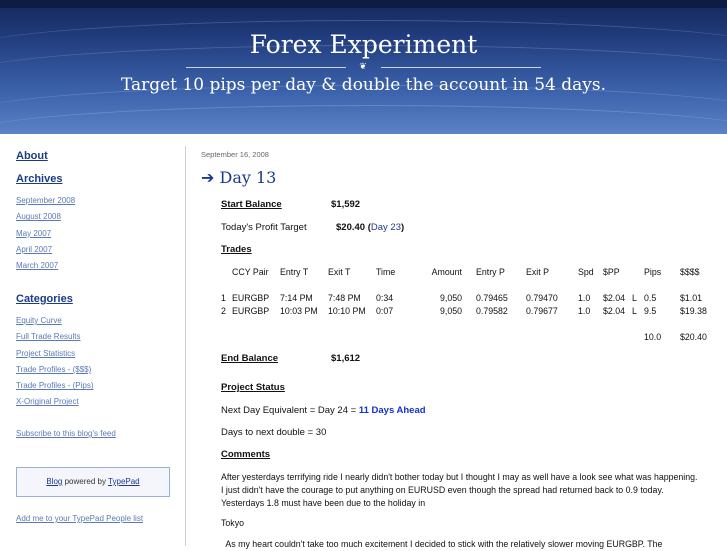  What do you see at coordinates (266, 67) in the screenshot?
I see `title-rule-left` at bounding box center [266, 67].